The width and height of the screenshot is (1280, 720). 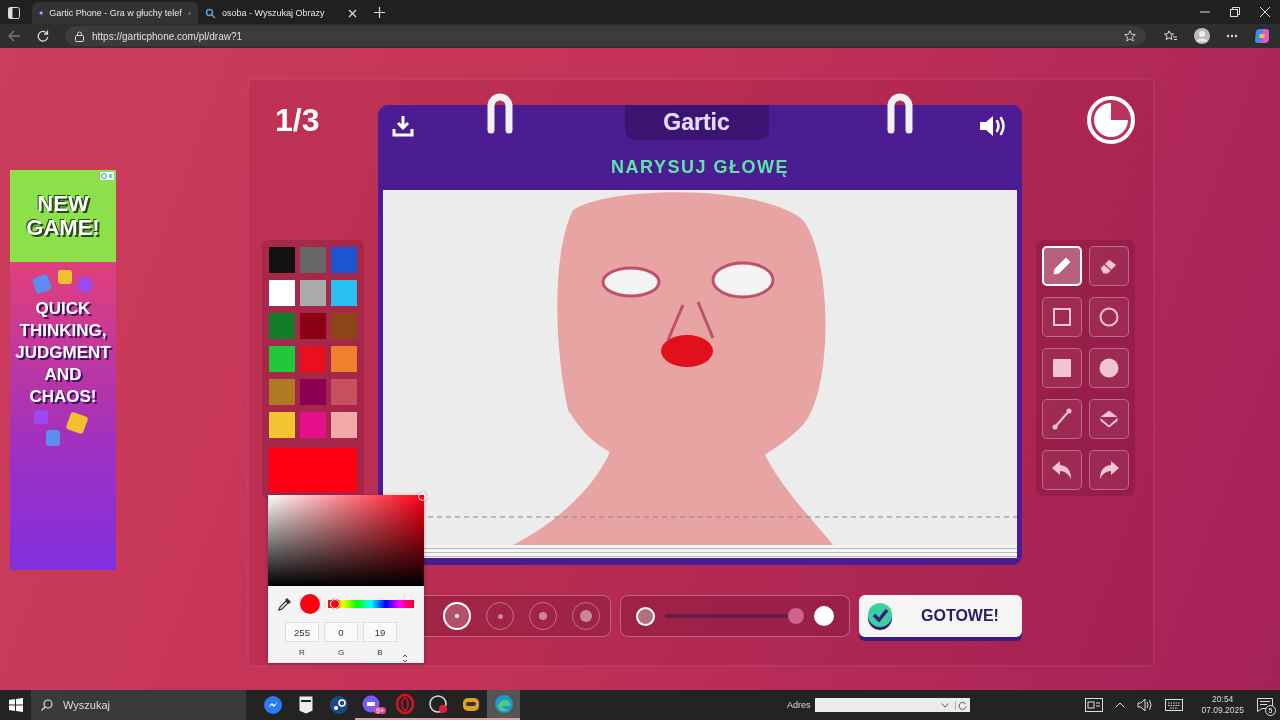 What do you see at coordinates (335, 604) in the screenshot?
I see `hue-thumb` at bounding box center [335, 604].